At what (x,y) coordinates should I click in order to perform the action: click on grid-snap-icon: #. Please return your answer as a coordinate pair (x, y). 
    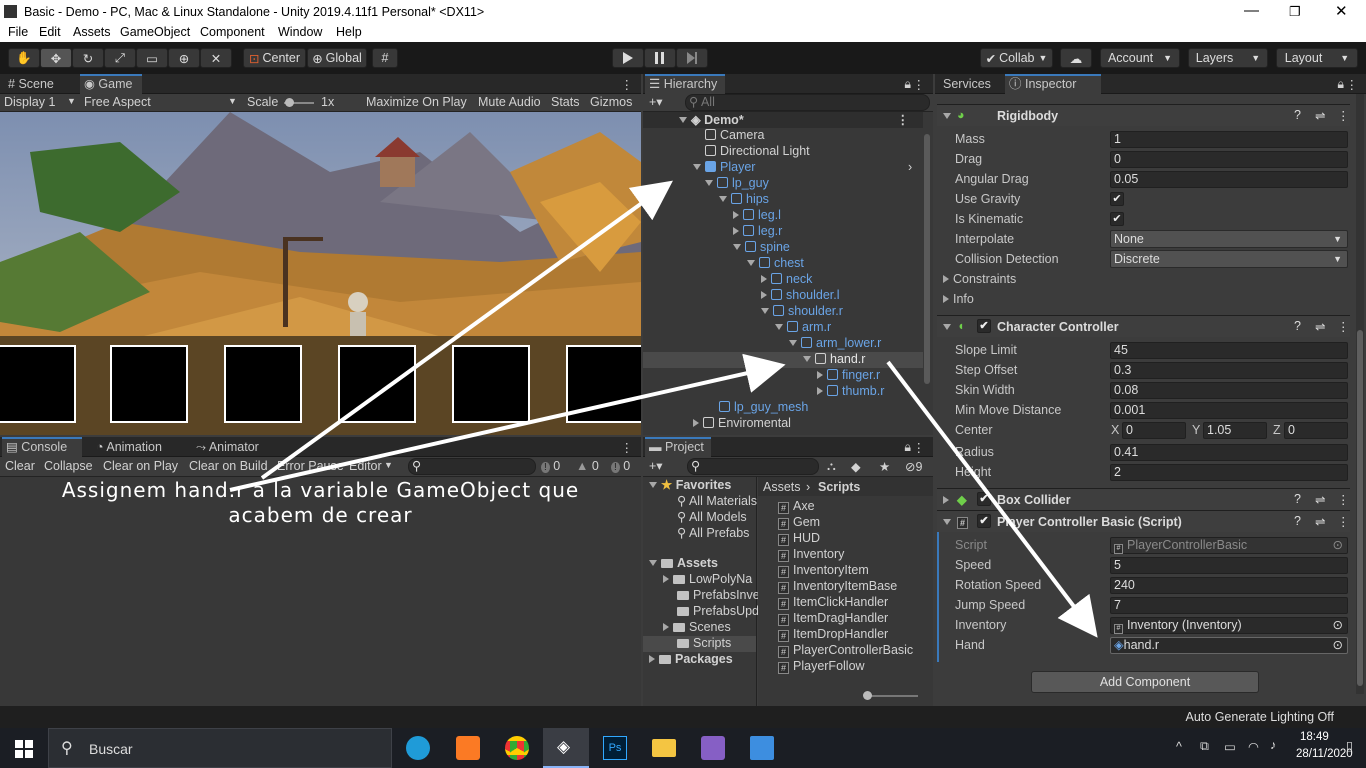
    Looking at the image, I should click on (385, 58).